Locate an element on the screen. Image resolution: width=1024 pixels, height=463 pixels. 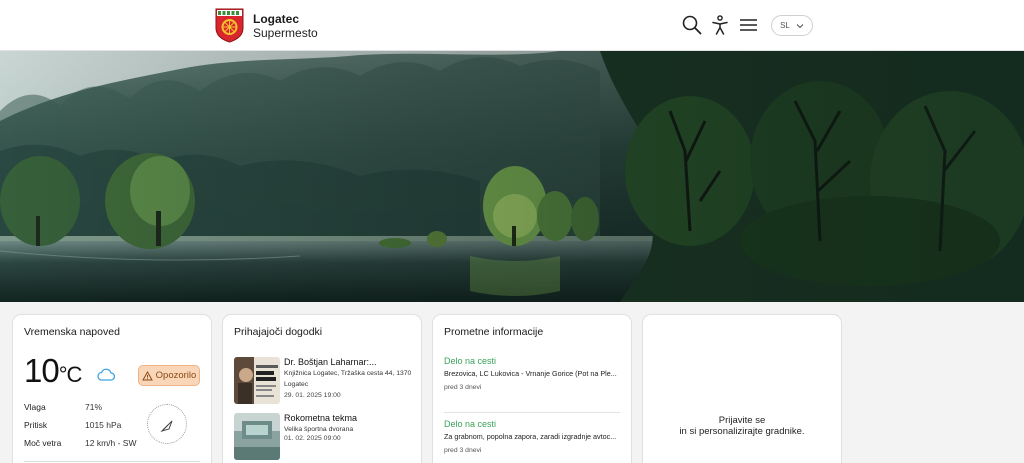
wind-direction-icon is located at coordinates (166, 426).